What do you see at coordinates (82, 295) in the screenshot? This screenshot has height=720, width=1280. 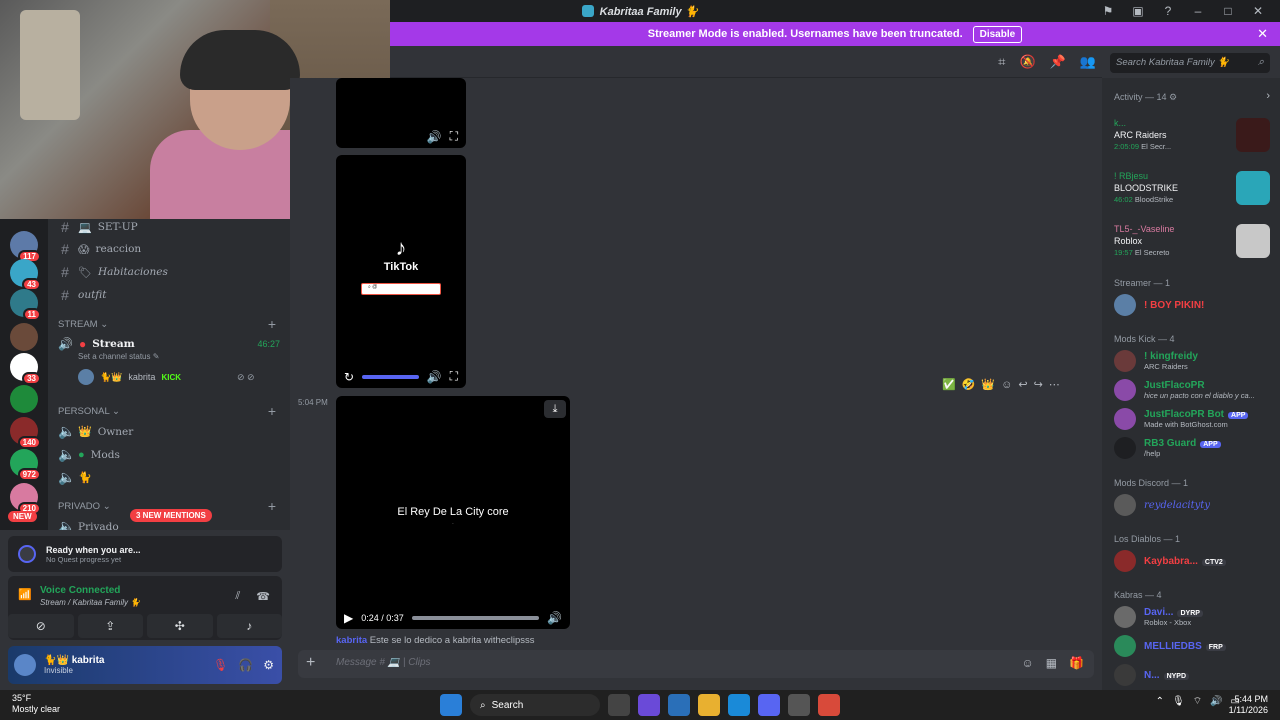 I see `channel-outfit: # outfit` at bounding box center [82, 295].